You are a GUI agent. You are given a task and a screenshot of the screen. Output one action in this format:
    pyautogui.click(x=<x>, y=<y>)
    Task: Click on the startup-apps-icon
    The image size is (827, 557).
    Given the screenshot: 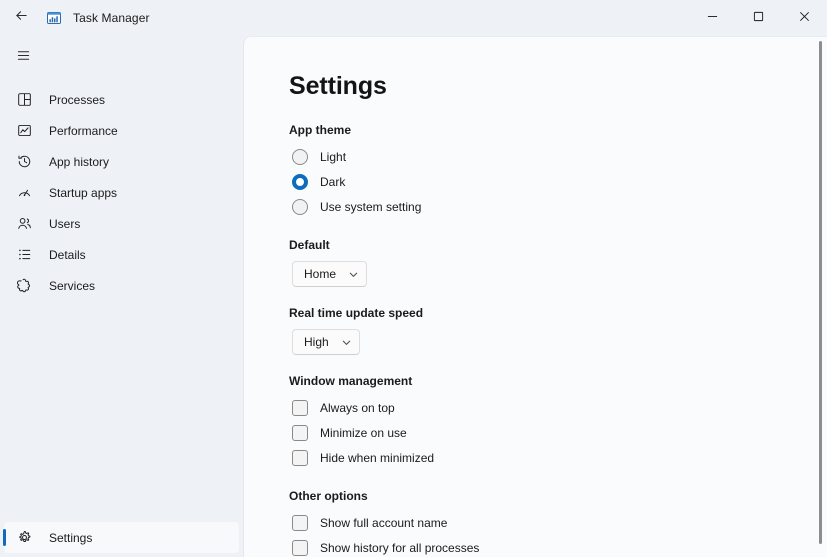 What is the action you would take?
    pyautogui.click(x=24, y=193)
    